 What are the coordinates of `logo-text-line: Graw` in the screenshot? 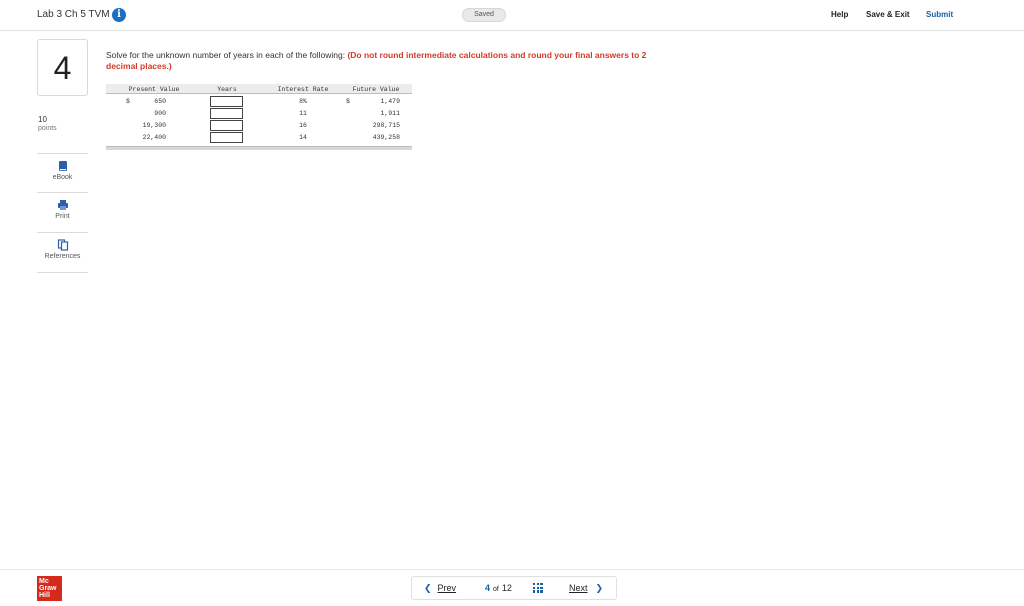 It's located at (48, 588).